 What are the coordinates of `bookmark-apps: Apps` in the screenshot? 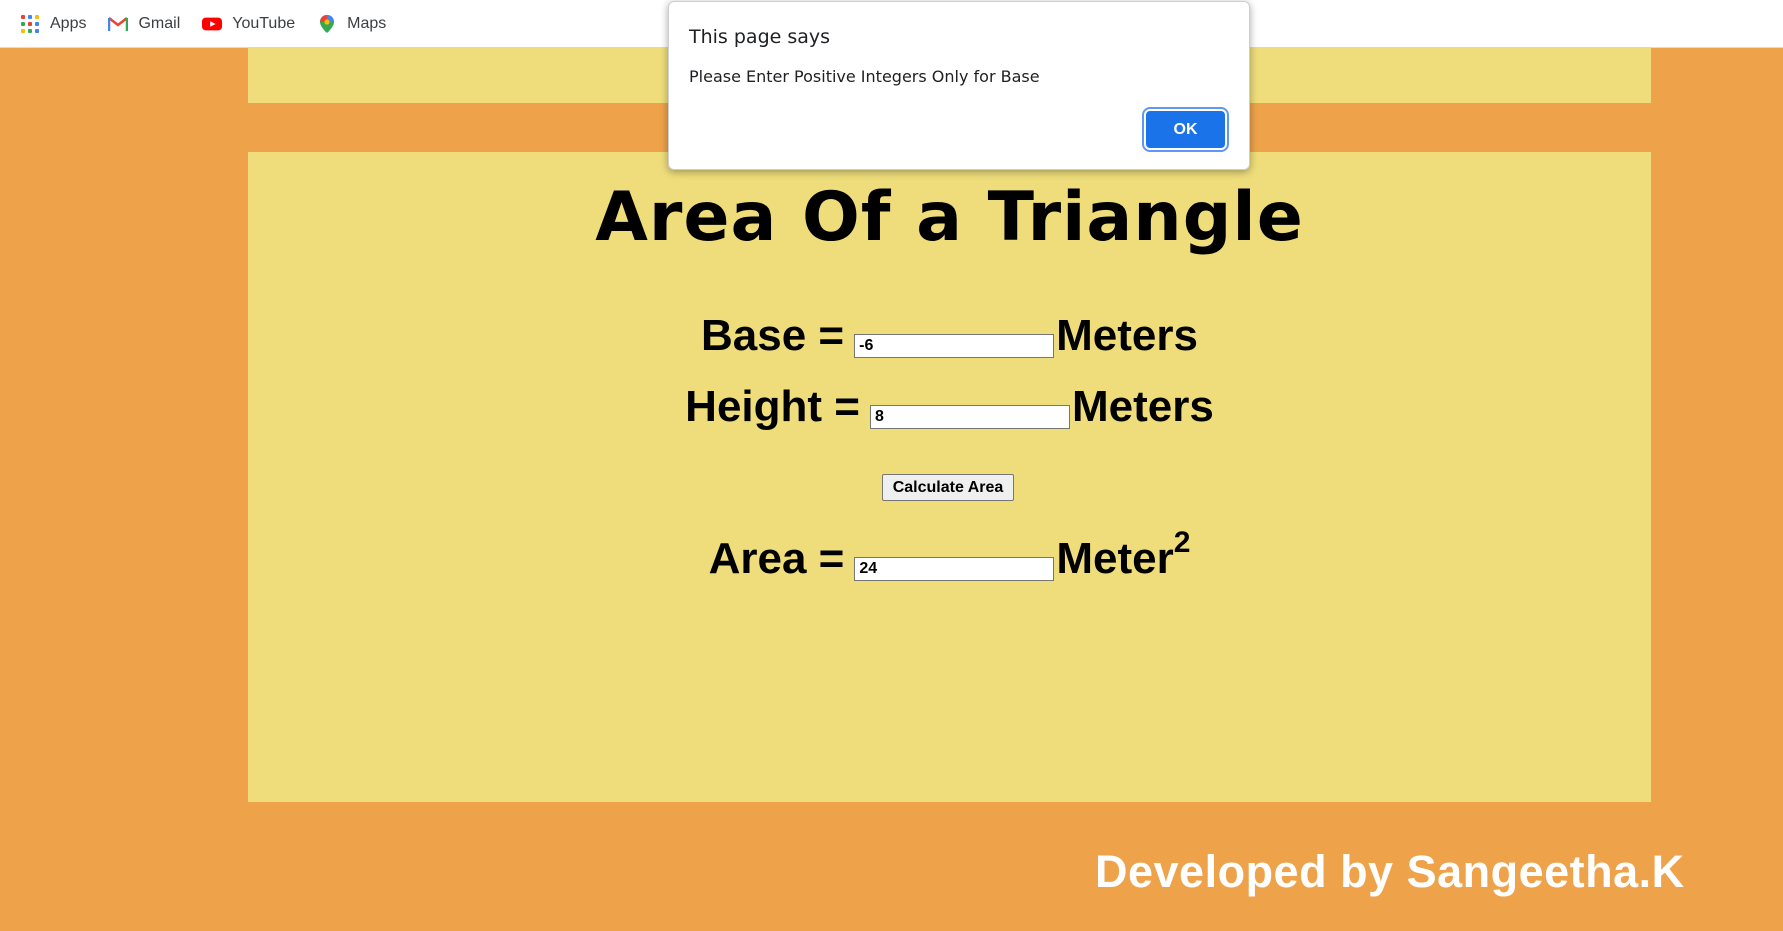 It's located at (53, 24).